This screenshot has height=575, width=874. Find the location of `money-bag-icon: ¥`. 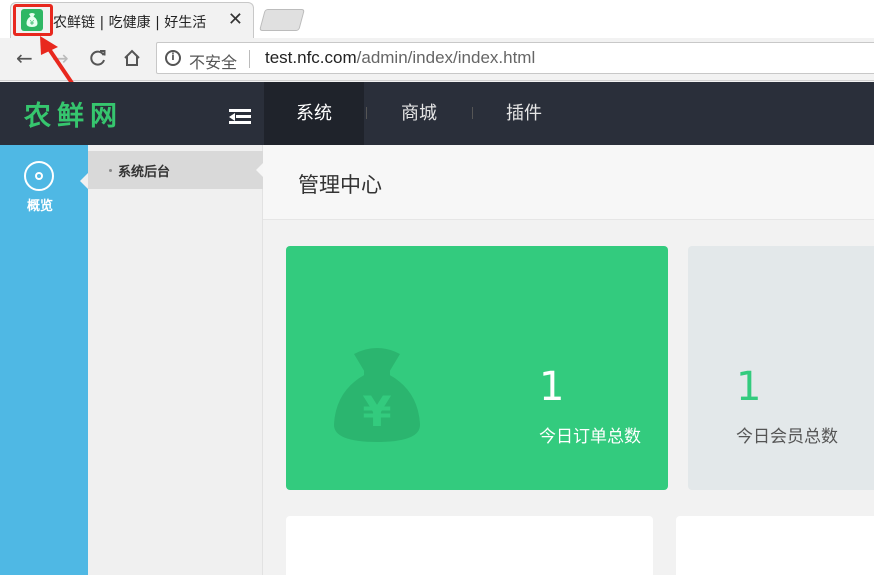

money-bag-icon: ¥ is located at coordinates (377, 395).